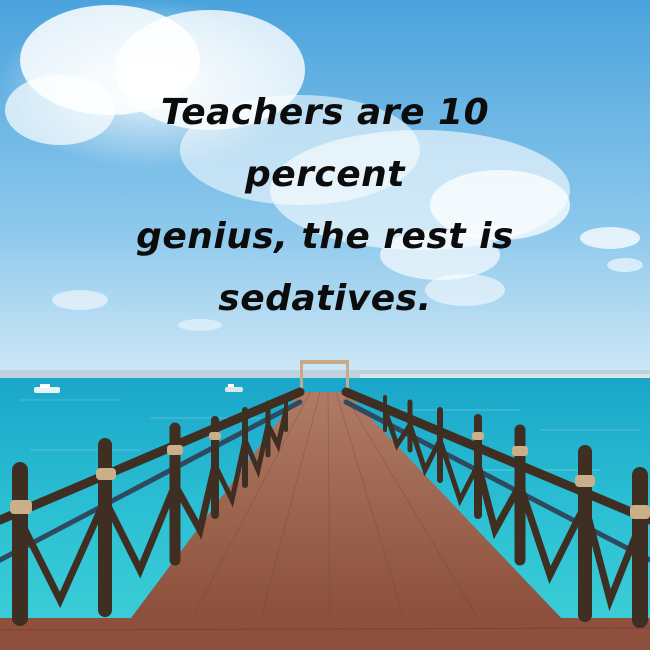  I want to click on quote-line-1: Teachers are 10 percent, so click(325, 143).